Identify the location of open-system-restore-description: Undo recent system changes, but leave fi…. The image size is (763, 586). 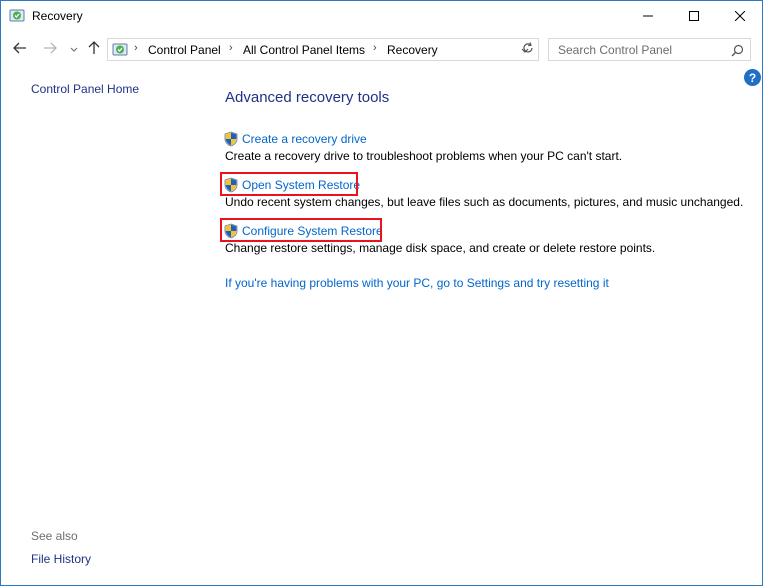
(484, 202).